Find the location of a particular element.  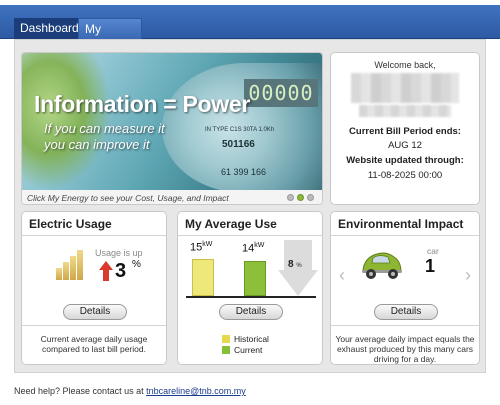

usage-change-value: 3 is located at coordinates (121, 271).